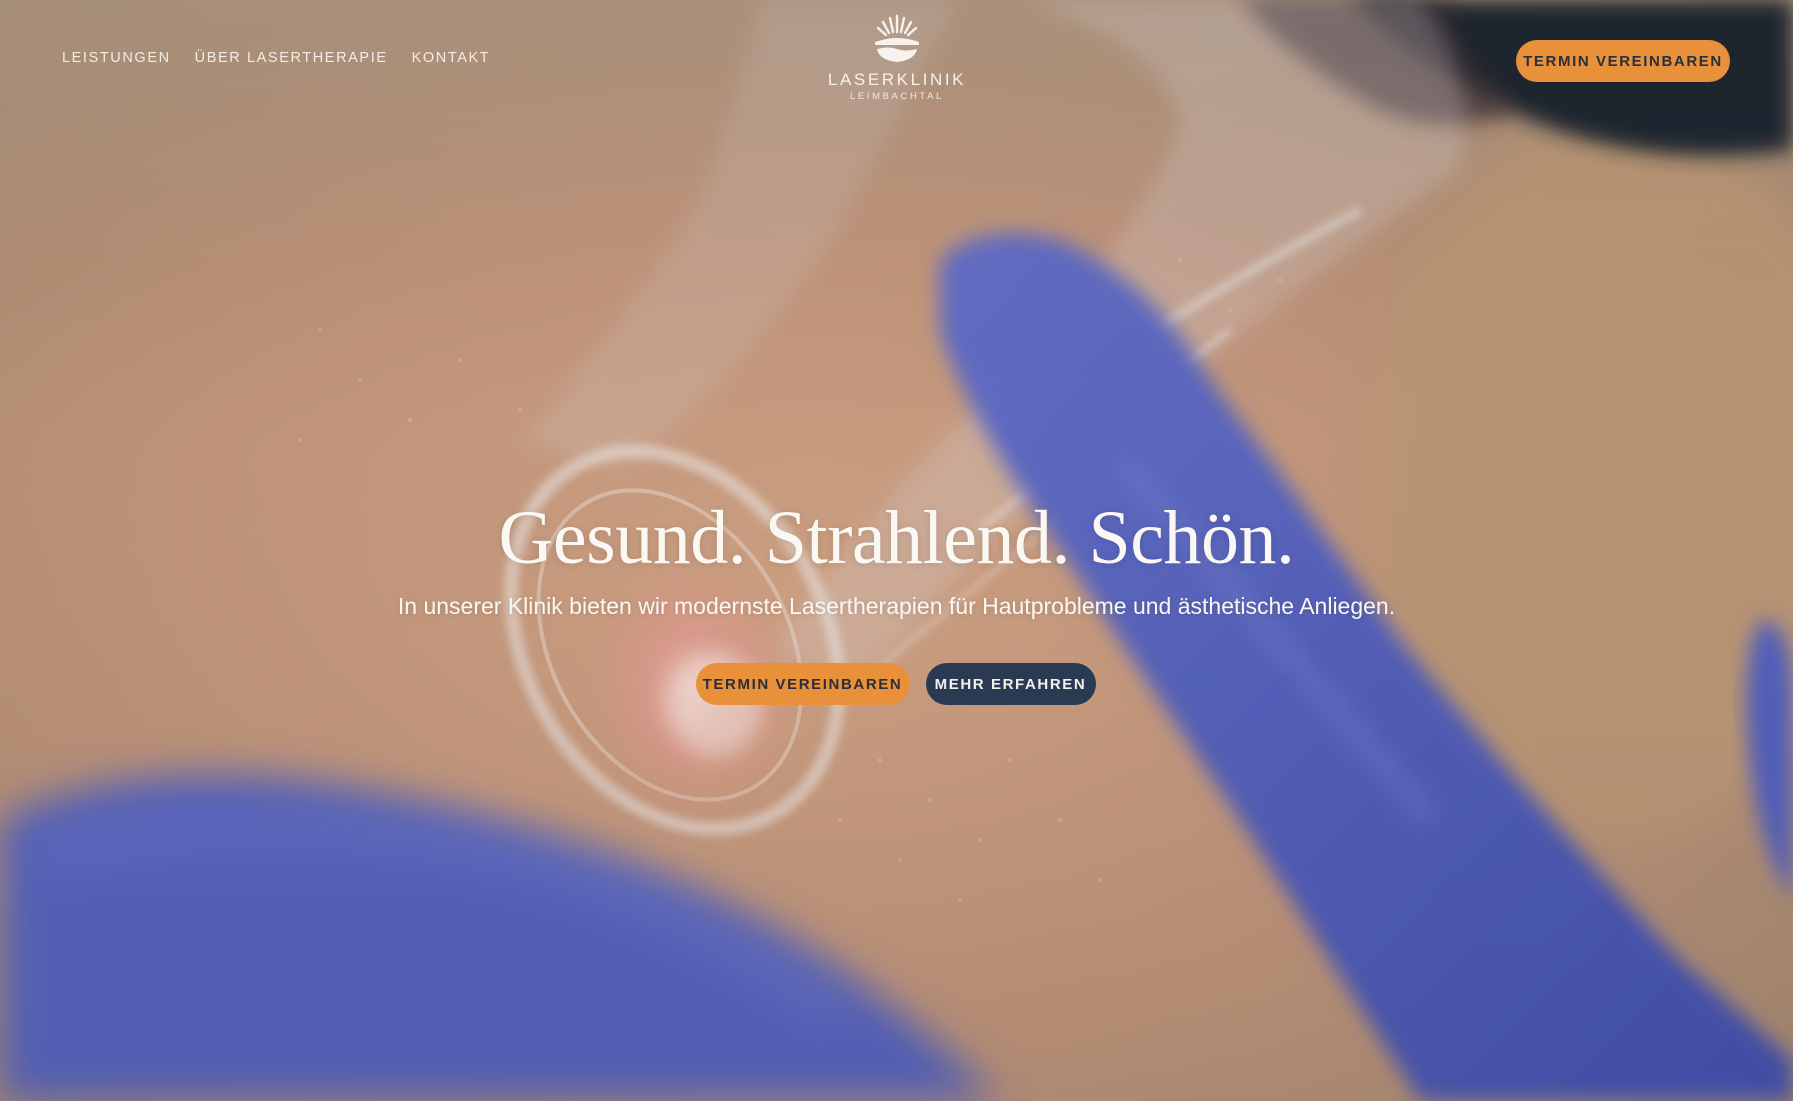  I want to click on hero-title: Gesund. Strahlend. Schön., so click(896, 538).